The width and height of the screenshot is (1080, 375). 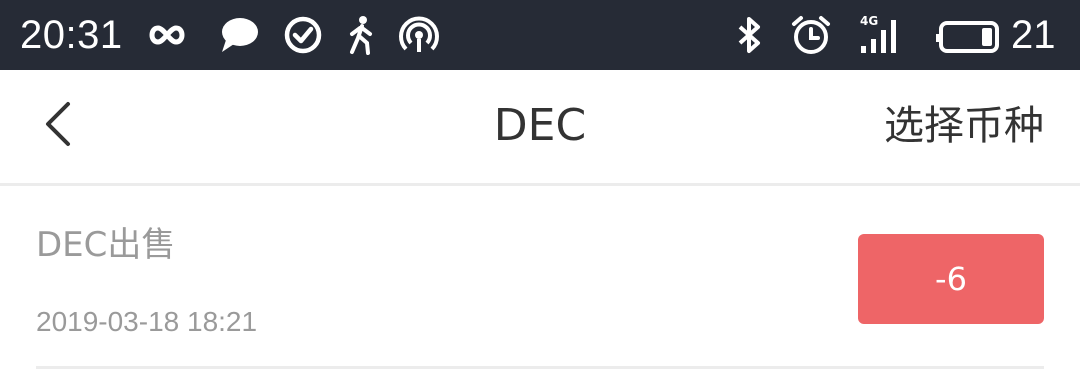 I want to click on chat-bubble-icon, so click(x=239, y=35).